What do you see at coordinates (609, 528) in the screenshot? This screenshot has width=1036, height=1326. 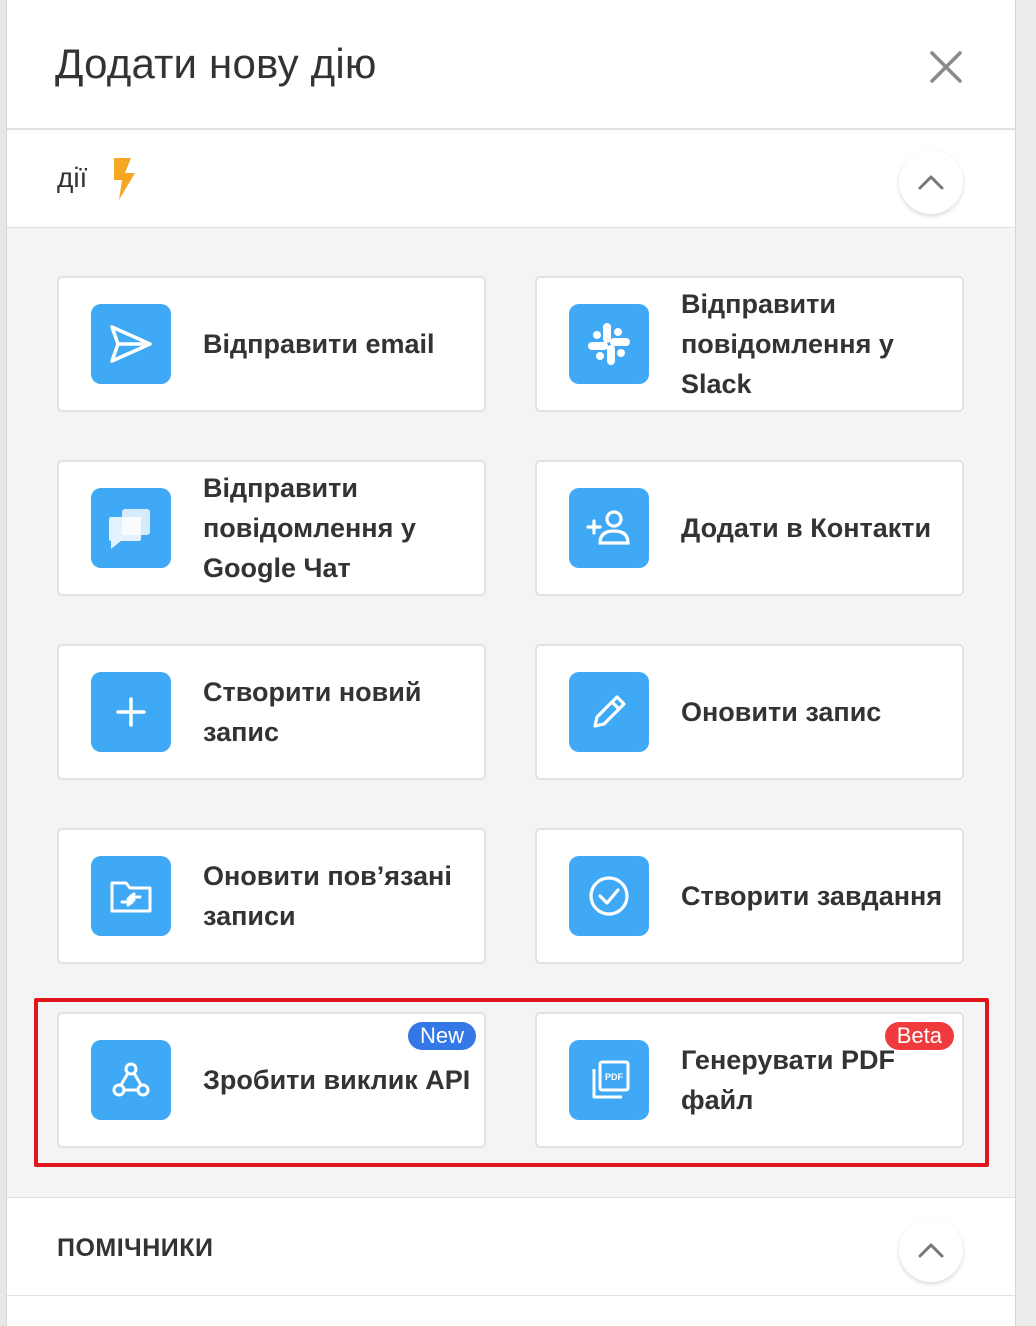 I see `add-contact-icon` at bounding box center [609, 528].